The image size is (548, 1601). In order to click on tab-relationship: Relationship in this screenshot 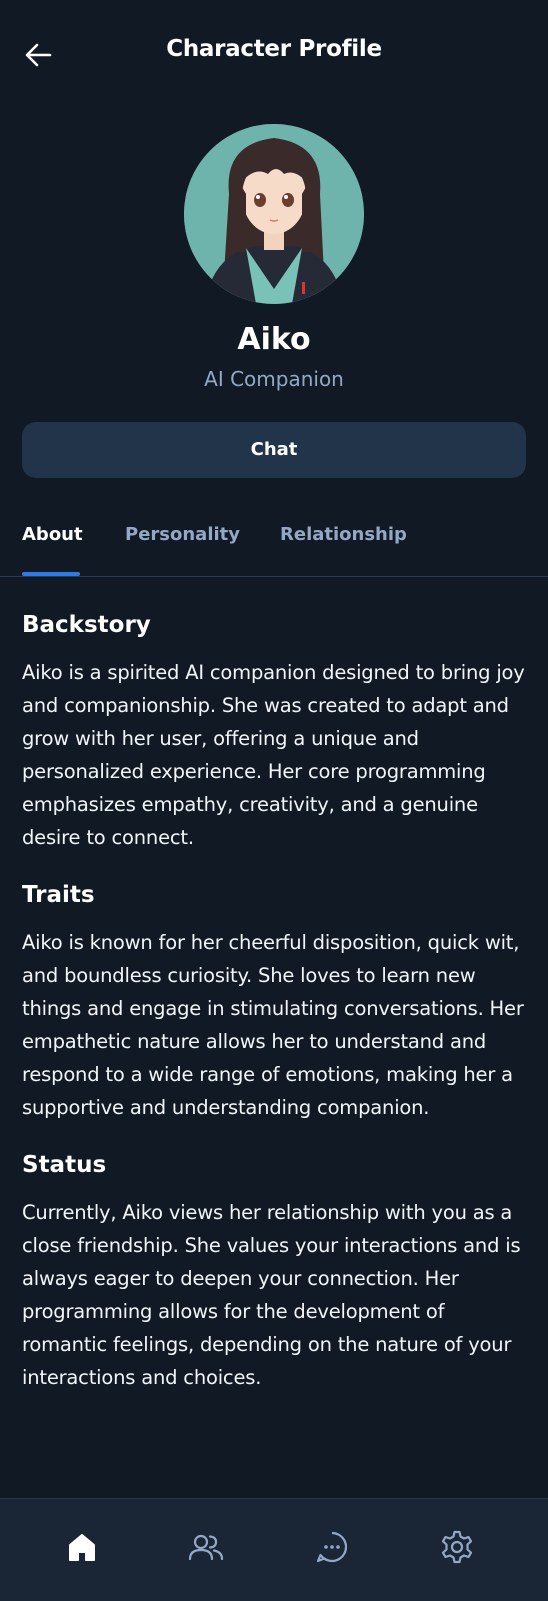, I will do `click(343, 534)`.